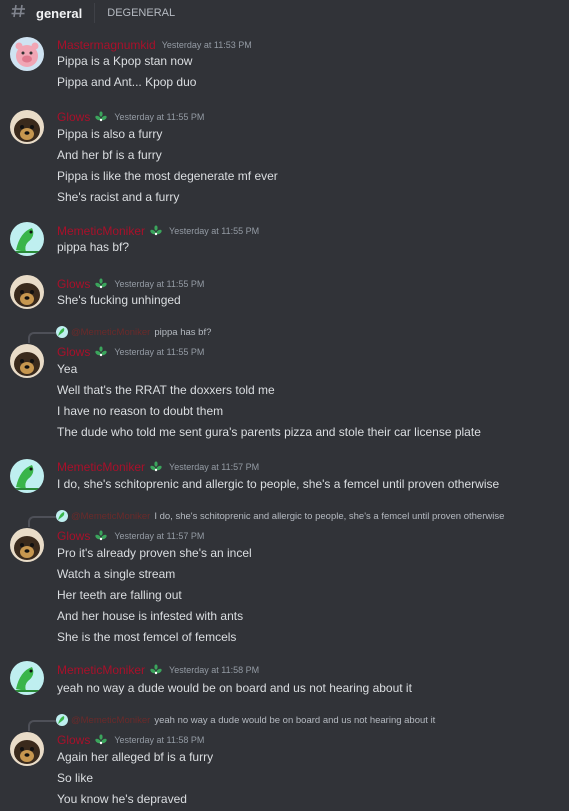 This screenshot has width=569, height=811. Describe the element at coordinates (67, 369) in the screenshot. I see `message-text: Yea` at that location.